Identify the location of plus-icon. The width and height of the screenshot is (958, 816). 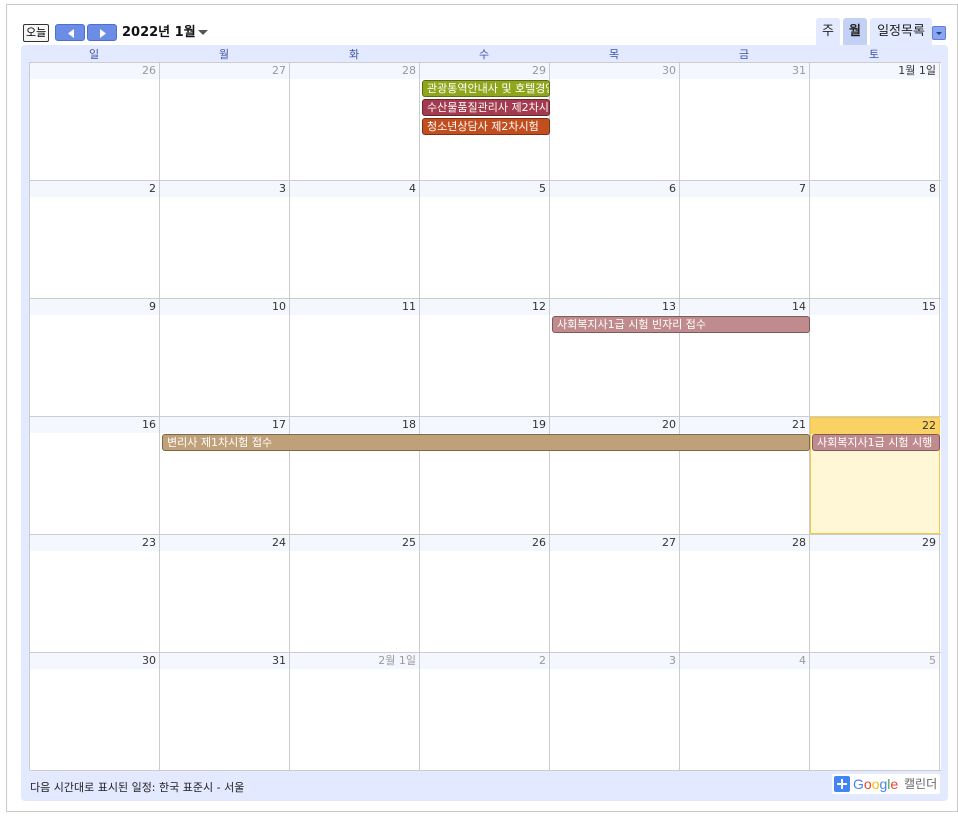
(842, 784).